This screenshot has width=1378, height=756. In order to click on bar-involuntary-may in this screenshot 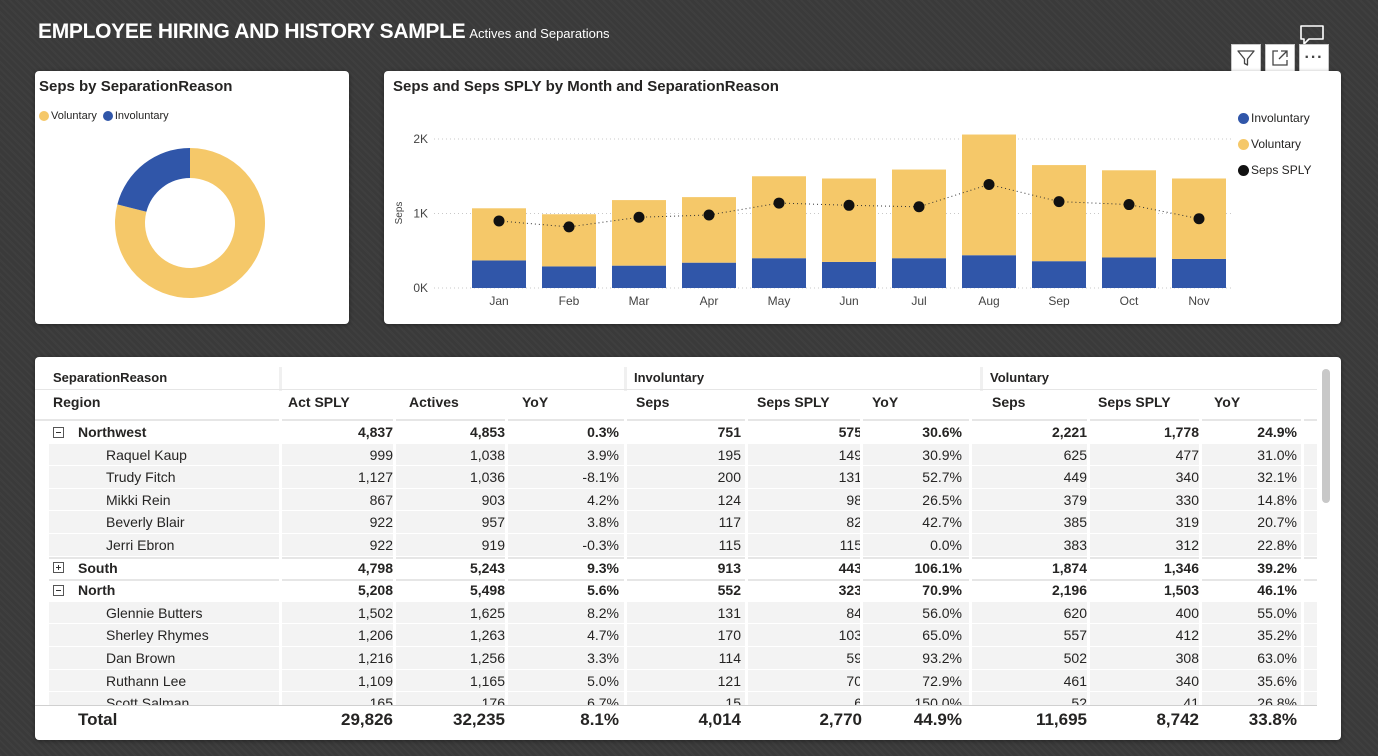, I will do `click(779, 273)`.